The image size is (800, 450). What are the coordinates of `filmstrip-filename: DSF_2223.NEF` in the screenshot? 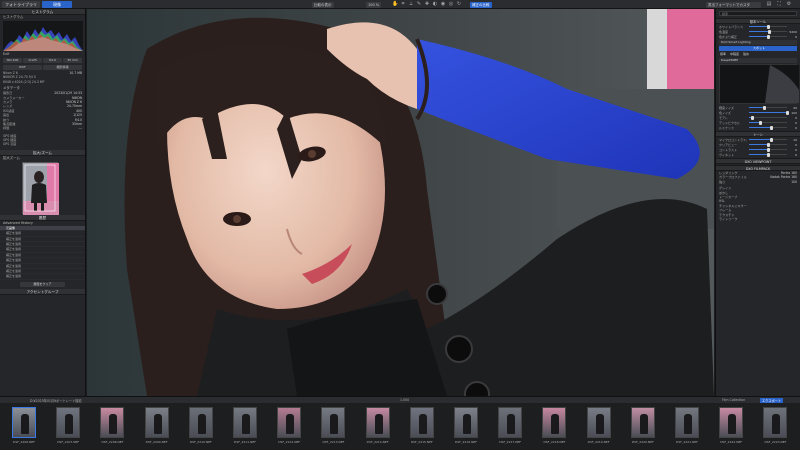 It's located at (775, 442).